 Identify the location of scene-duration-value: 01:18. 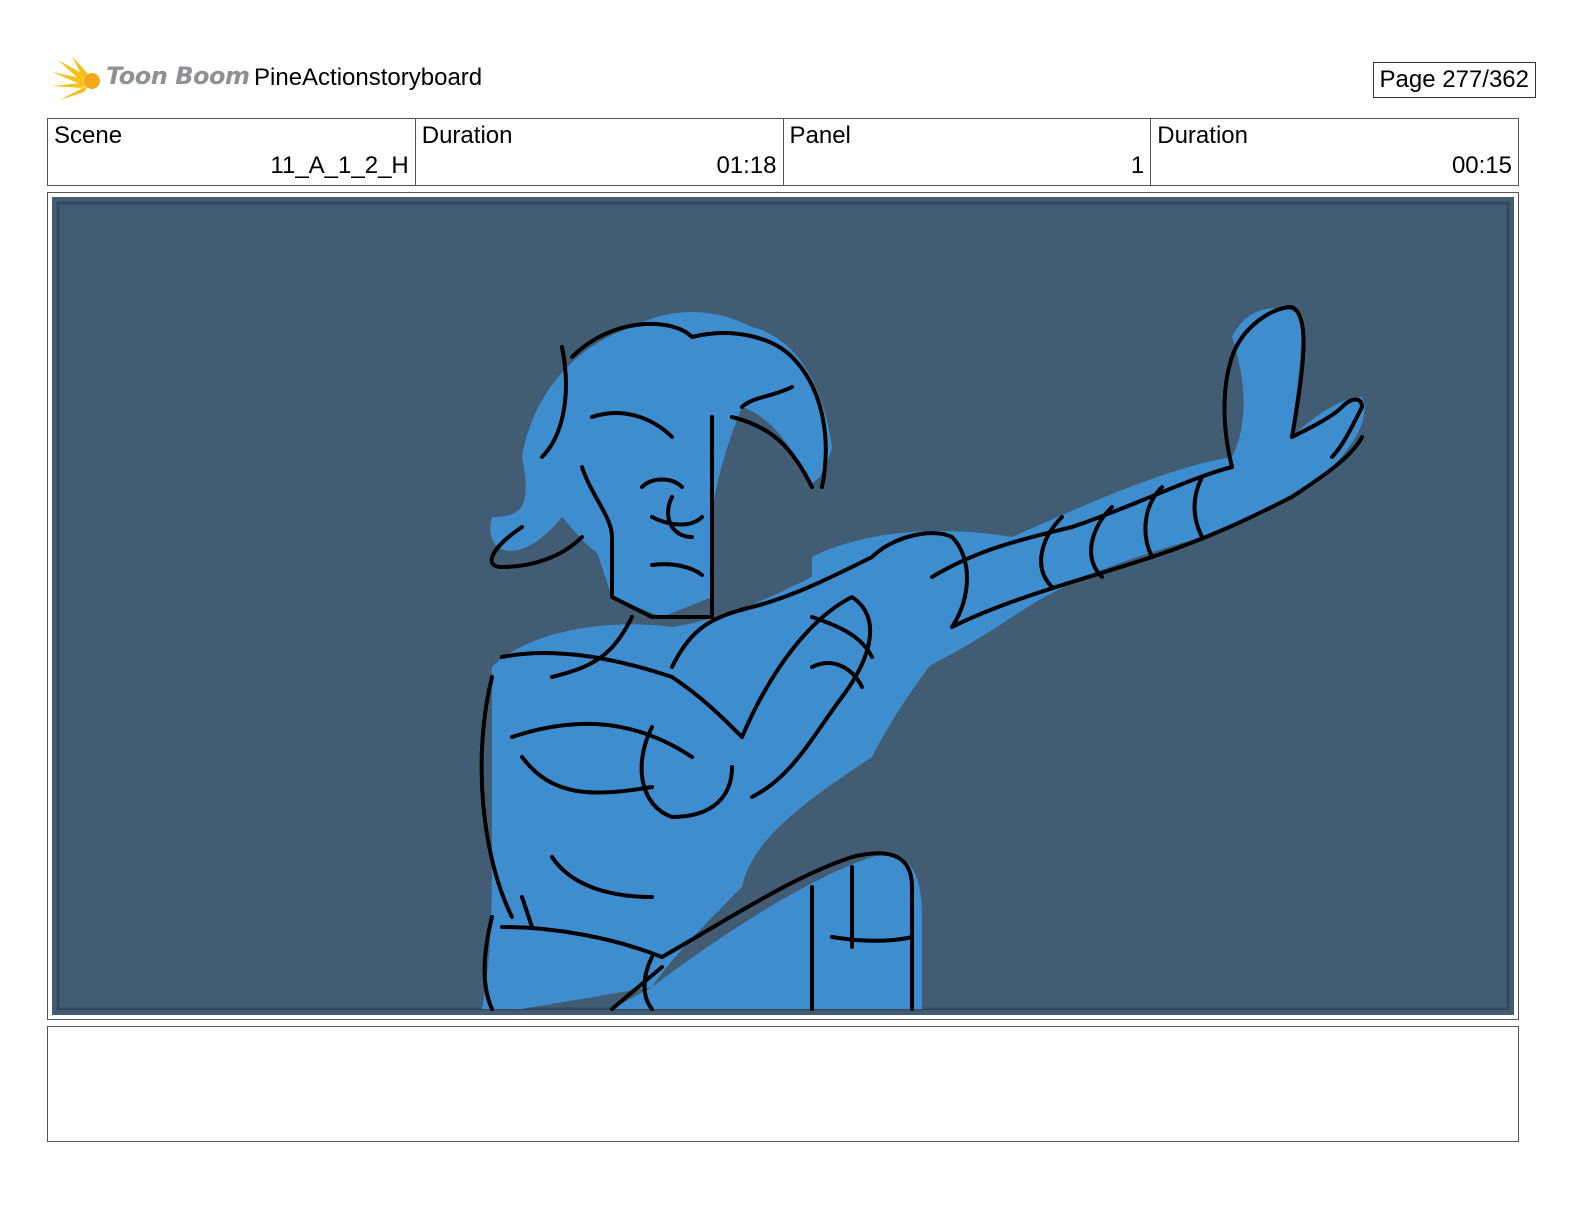
(746, 165).